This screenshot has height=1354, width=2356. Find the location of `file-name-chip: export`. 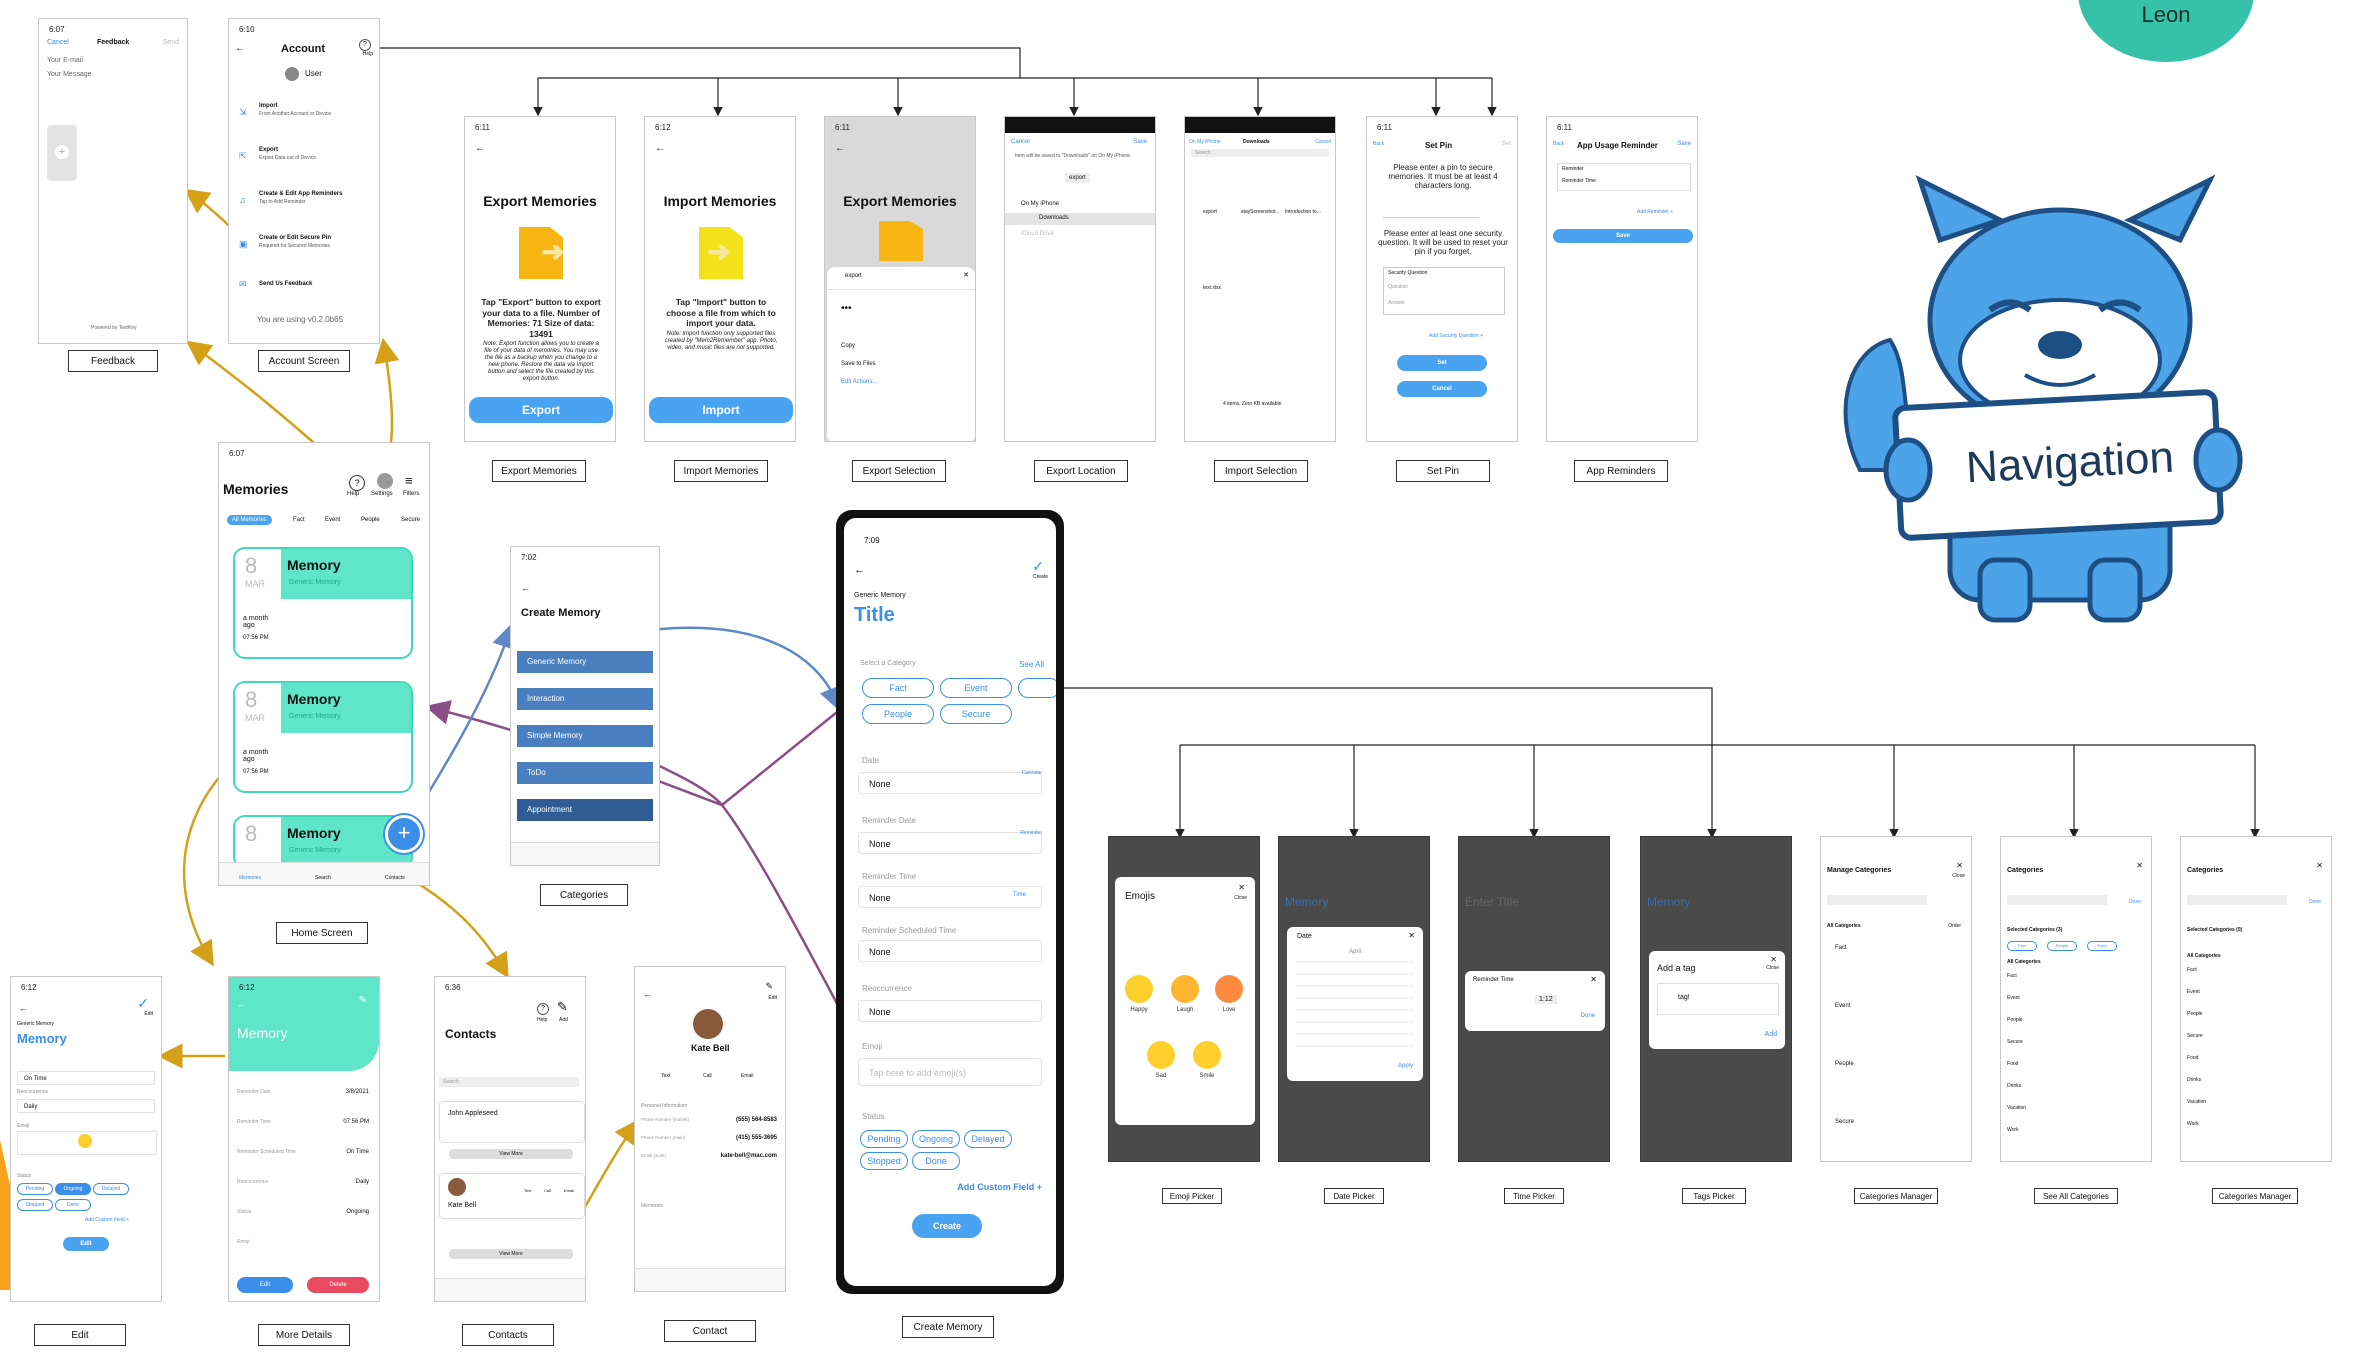

file-name-chip: export is located at coordinates (1077, 178).